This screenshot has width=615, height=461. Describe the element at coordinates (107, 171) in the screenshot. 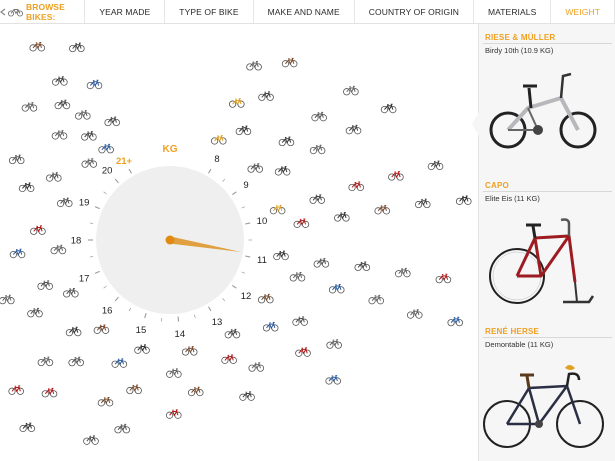

I see `weight-label: 20` at that location.